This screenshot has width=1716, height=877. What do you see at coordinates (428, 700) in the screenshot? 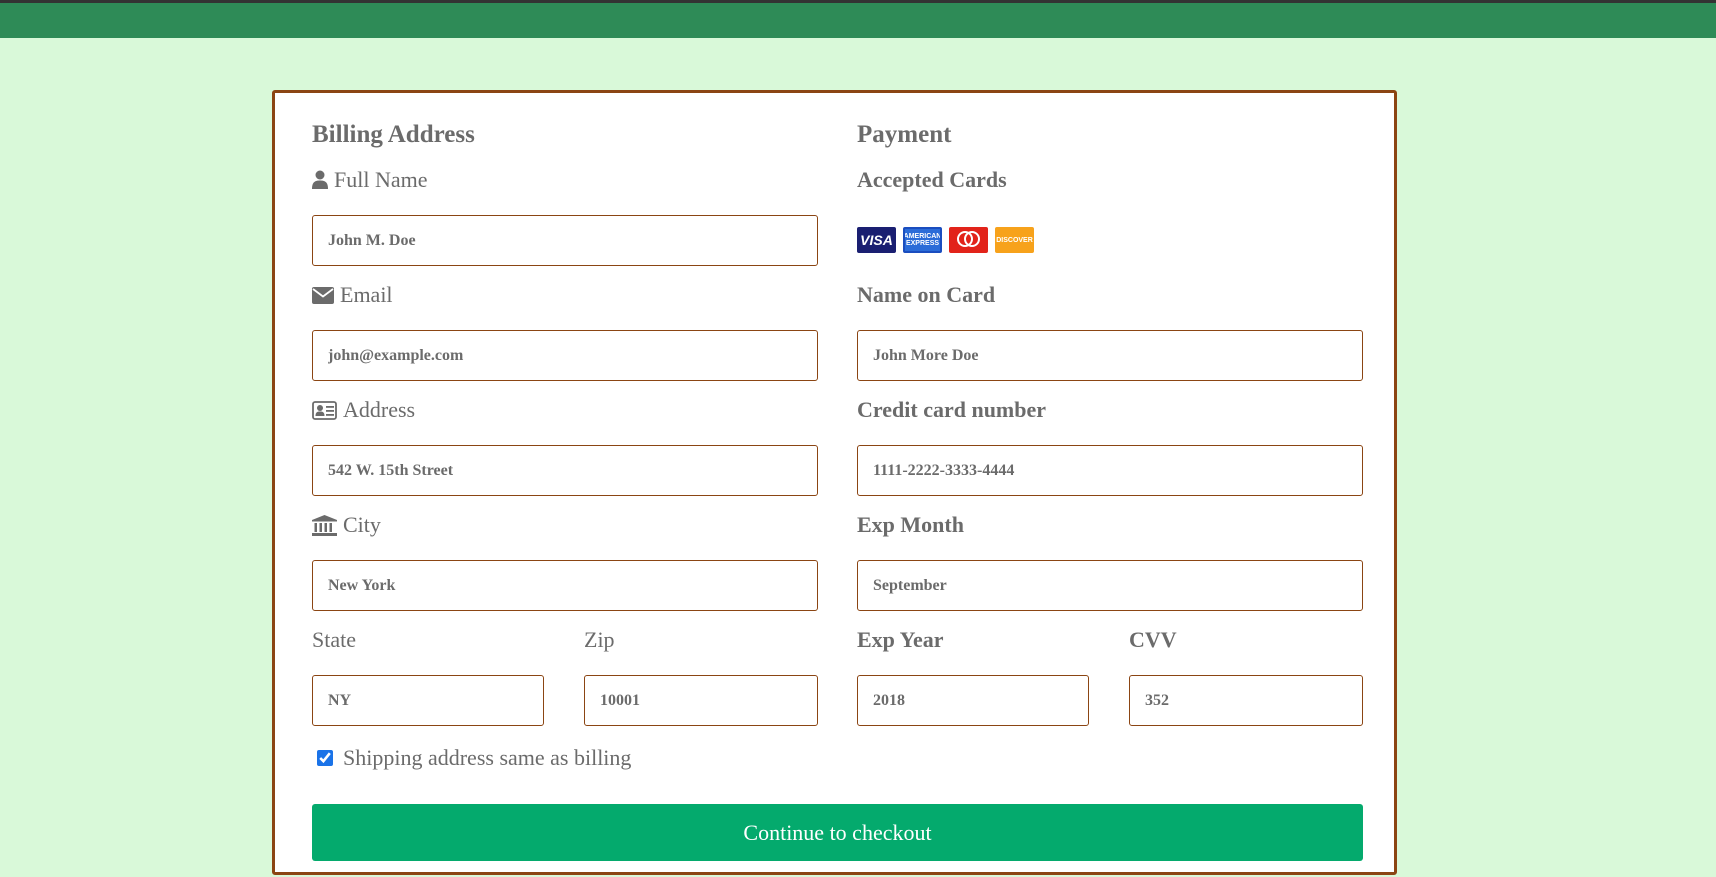
I see `state-input` at bounding box center [428, 700].